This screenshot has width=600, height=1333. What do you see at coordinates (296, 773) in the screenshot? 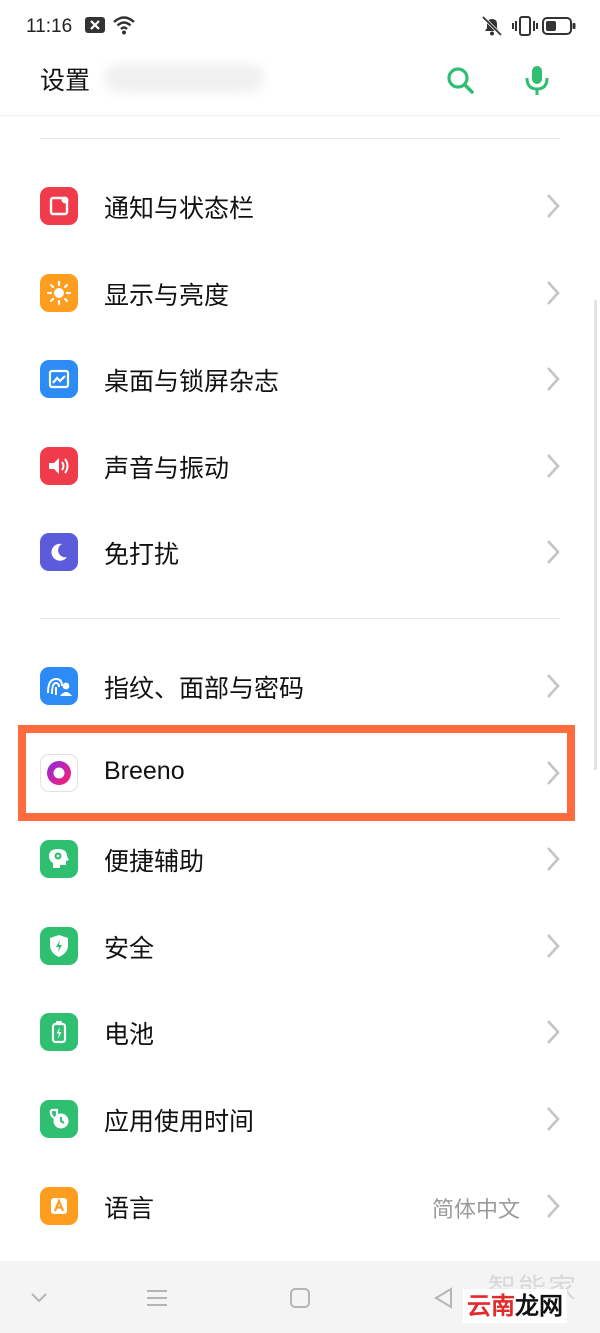
I see `highlight-box` at bounding box center [296, 773].